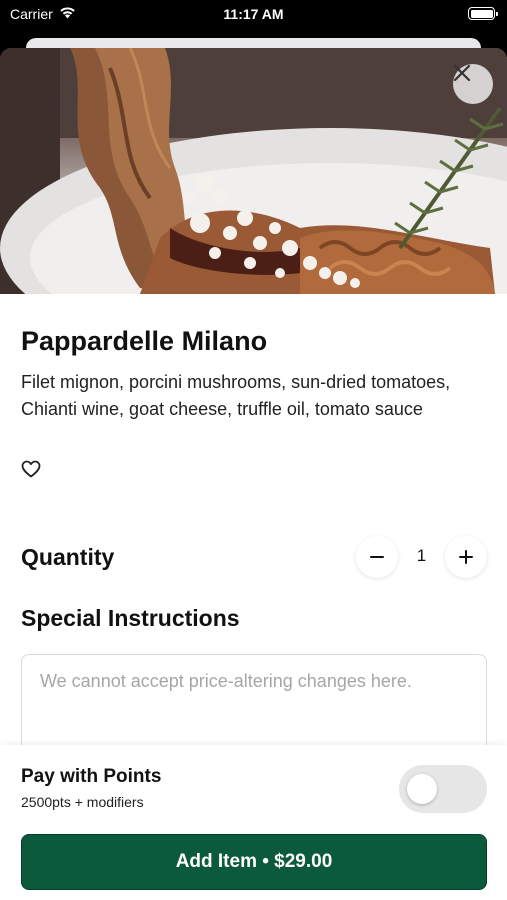 This screenshot has width=507, height=900. What do you see at coordinates (473, 84) in the screenshot?
I see `close-button` at bounding box center [473, 84].